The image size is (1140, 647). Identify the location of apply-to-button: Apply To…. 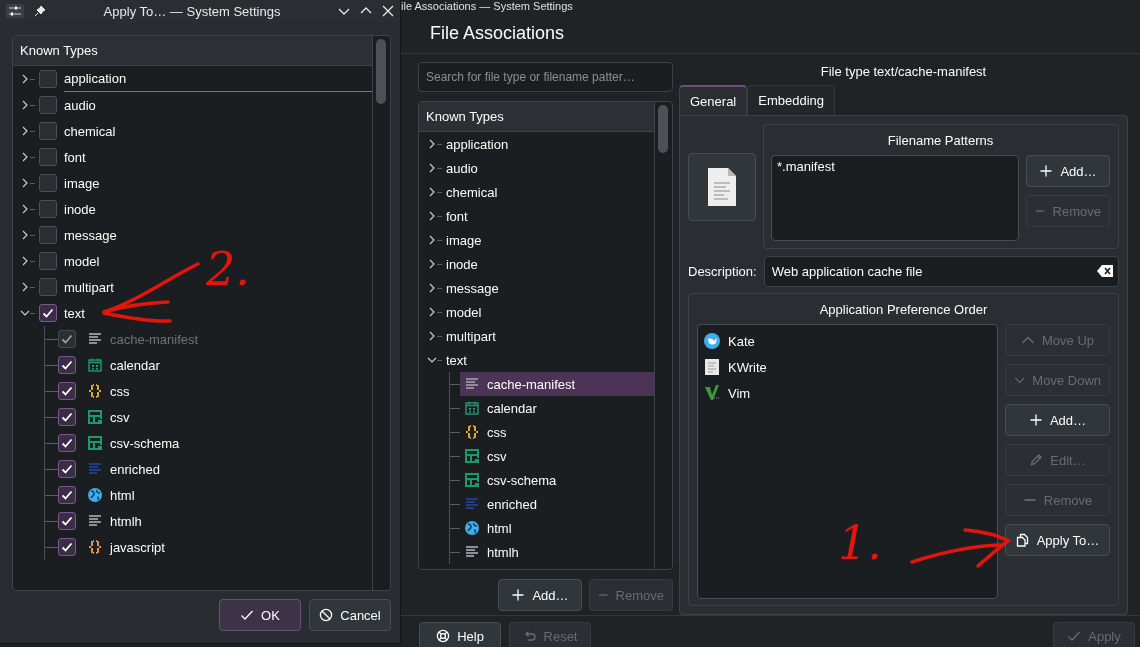
(1057, 540).